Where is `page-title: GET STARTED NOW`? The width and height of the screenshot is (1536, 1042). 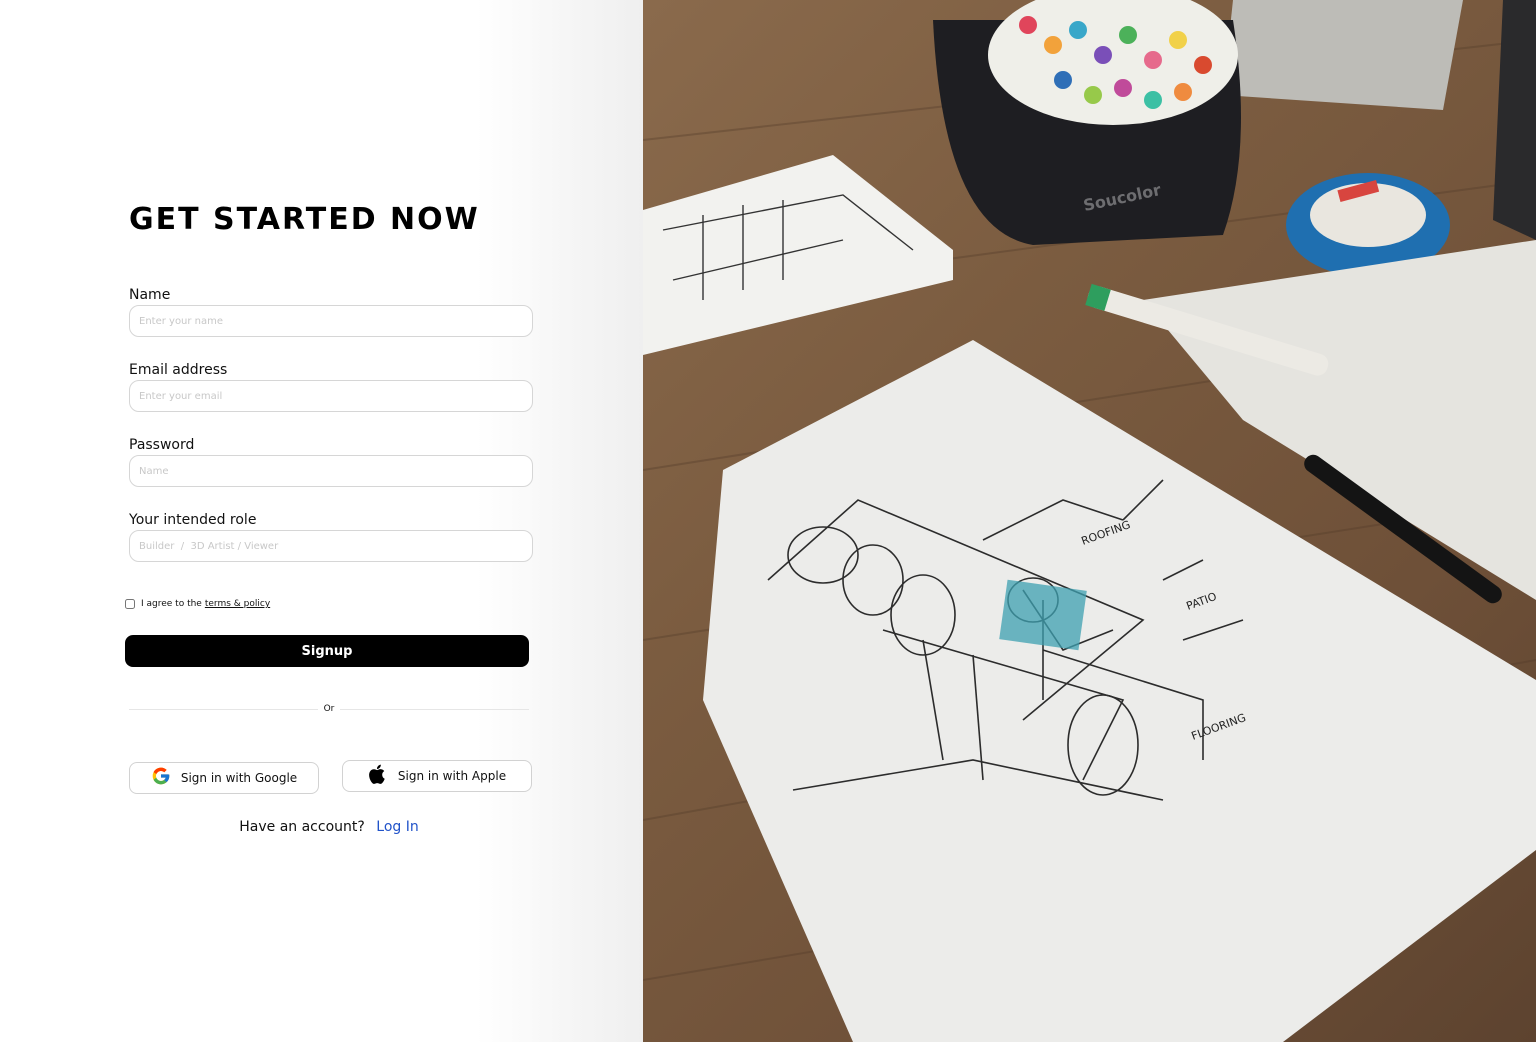 page-title: GET STARTED NOW is located at coordinates (304, 219).